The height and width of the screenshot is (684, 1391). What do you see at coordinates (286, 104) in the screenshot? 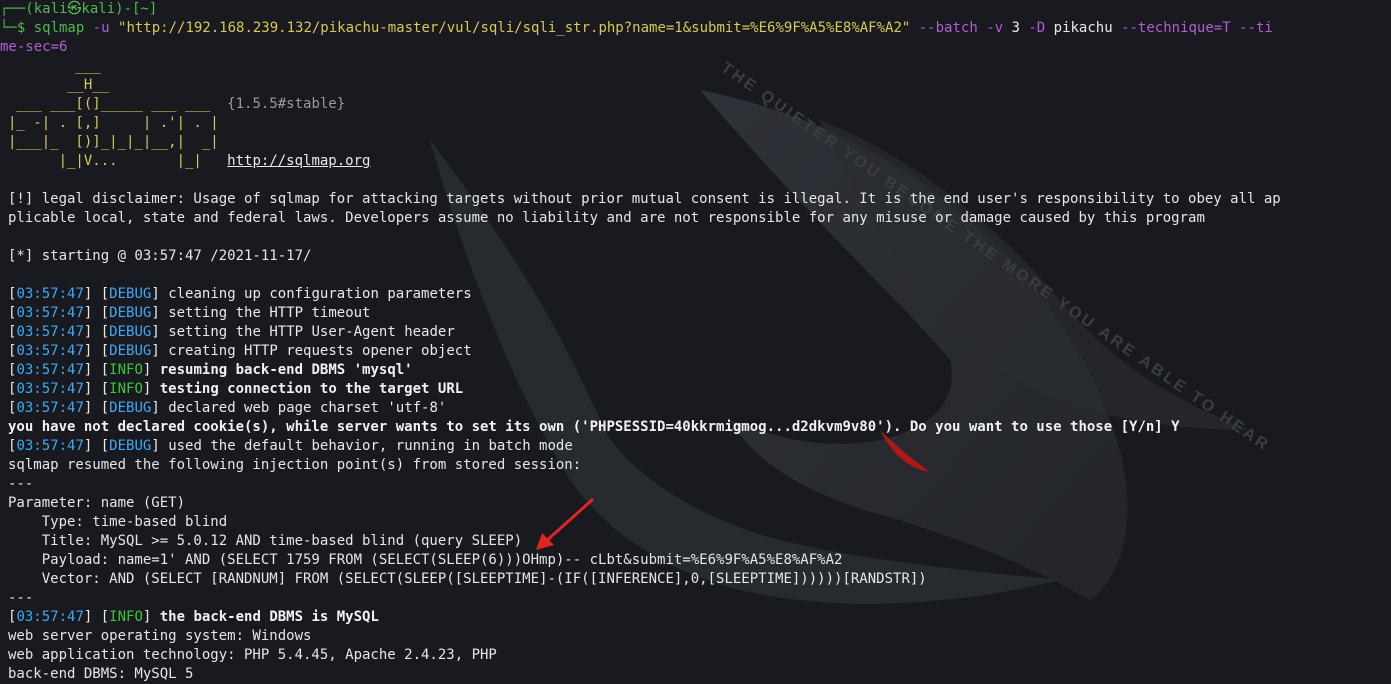
I see `version-label: {1.5.5#stable}` at bounding box center [286, 104].